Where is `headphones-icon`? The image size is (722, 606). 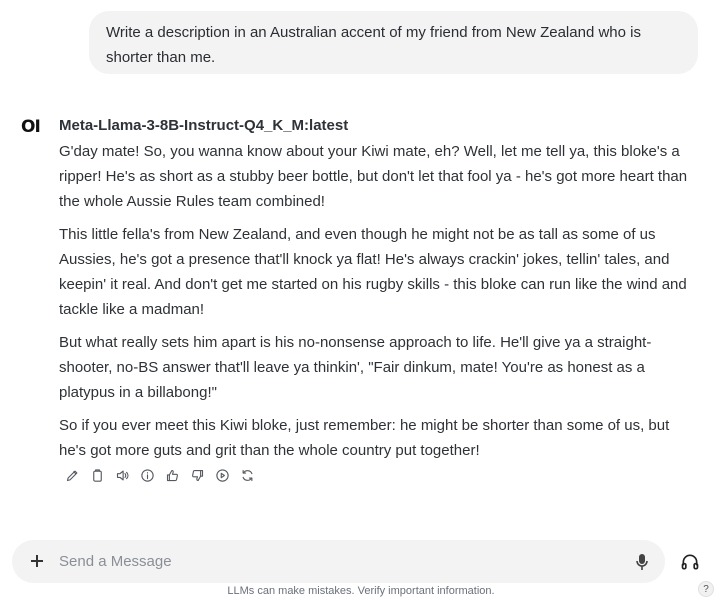 headphones-icon is located at coordinates (690, 562).